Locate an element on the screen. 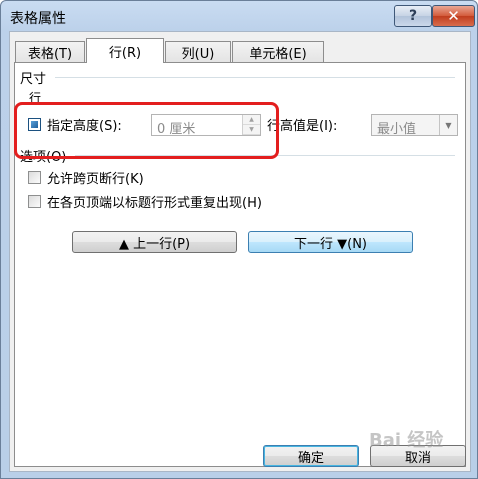 The image size is (478, 479). size-group-divider is located at coordinates (255, 77).